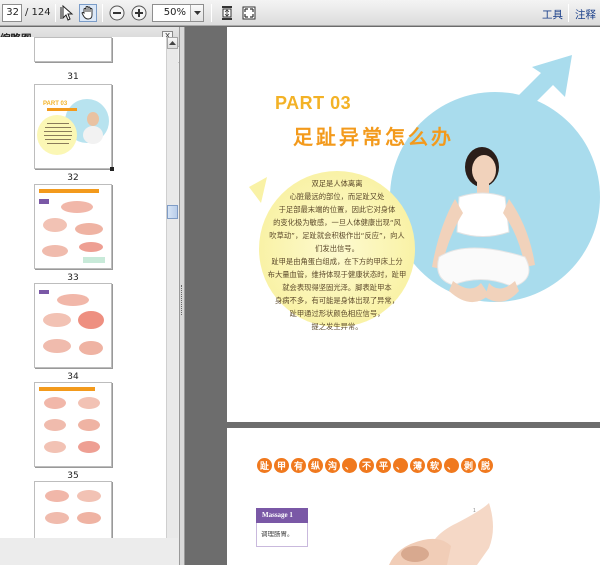 Image resolution: width=600 pixels, height=565 pixels. Describe the element at coordinates (474, 511) in the screenshot. I see `svg-text: 1` at that location.